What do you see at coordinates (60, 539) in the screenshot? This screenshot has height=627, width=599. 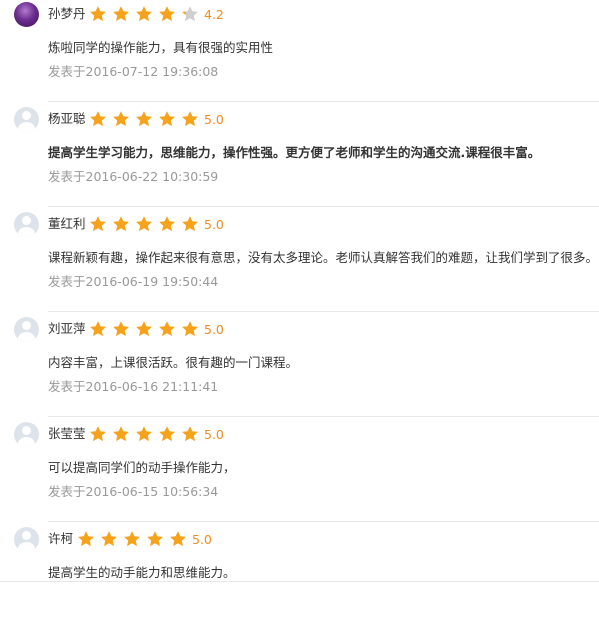 I see `reviewer-name: 许柯` at bounding box center [60, 539].